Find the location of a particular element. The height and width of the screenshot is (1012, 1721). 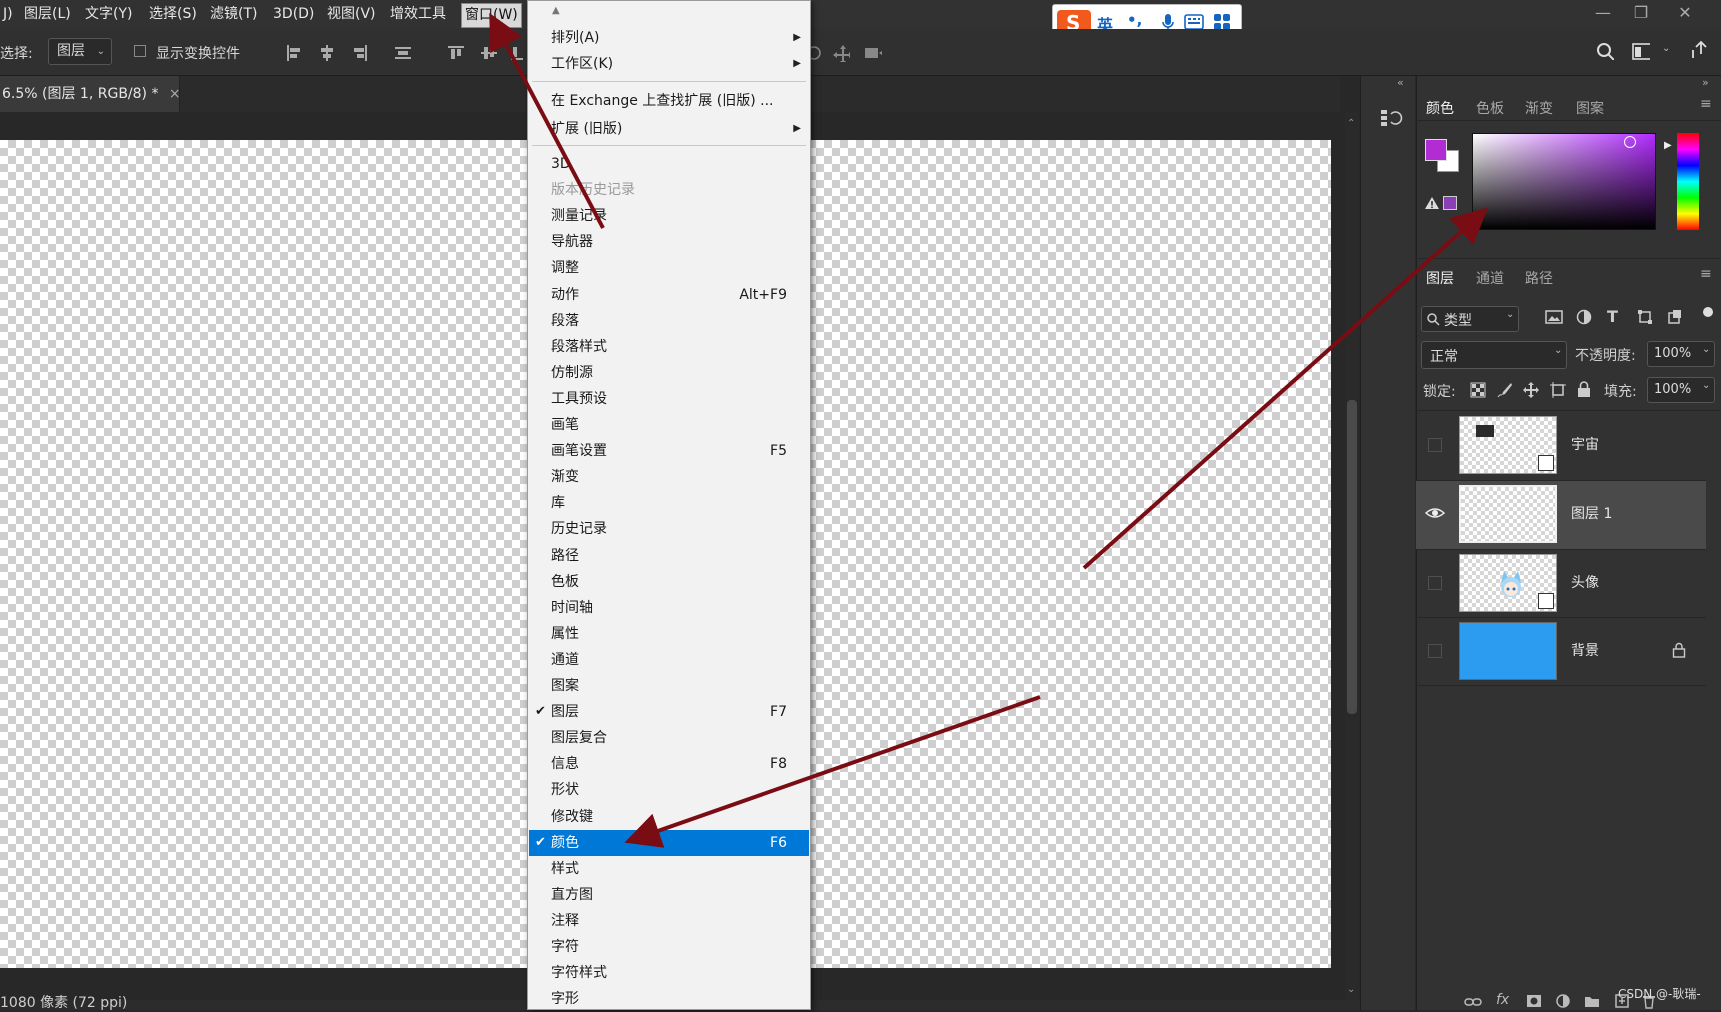

layers-panel-menu-icon: ≡ is located at coordinates (1706, 274).